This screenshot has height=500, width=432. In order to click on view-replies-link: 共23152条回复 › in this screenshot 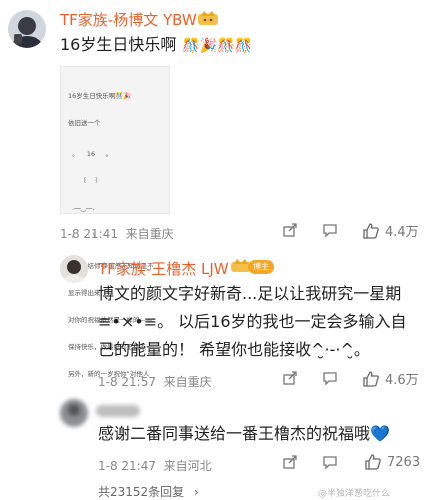, I will do `click(148, 491)`.